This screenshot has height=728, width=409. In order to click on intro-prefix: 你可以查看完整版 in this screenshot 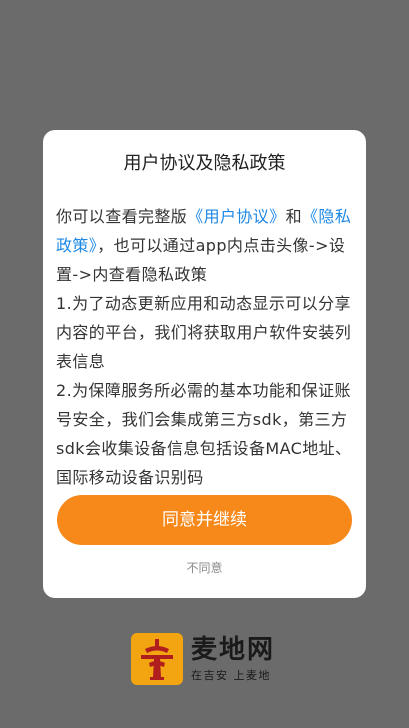, I will do `click(122, 216)`.